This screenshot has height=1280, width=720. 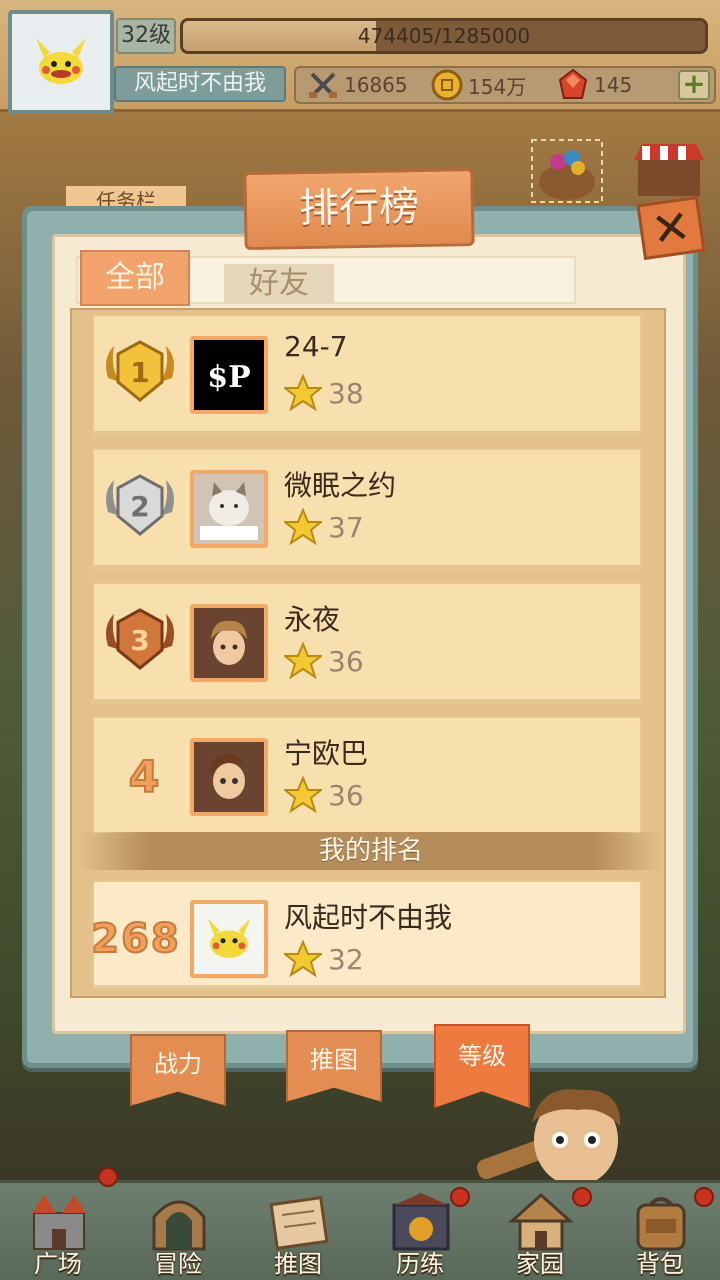 I want to click on ranking-row: 1 $P 24-7 38, so click(x=367, y=375).